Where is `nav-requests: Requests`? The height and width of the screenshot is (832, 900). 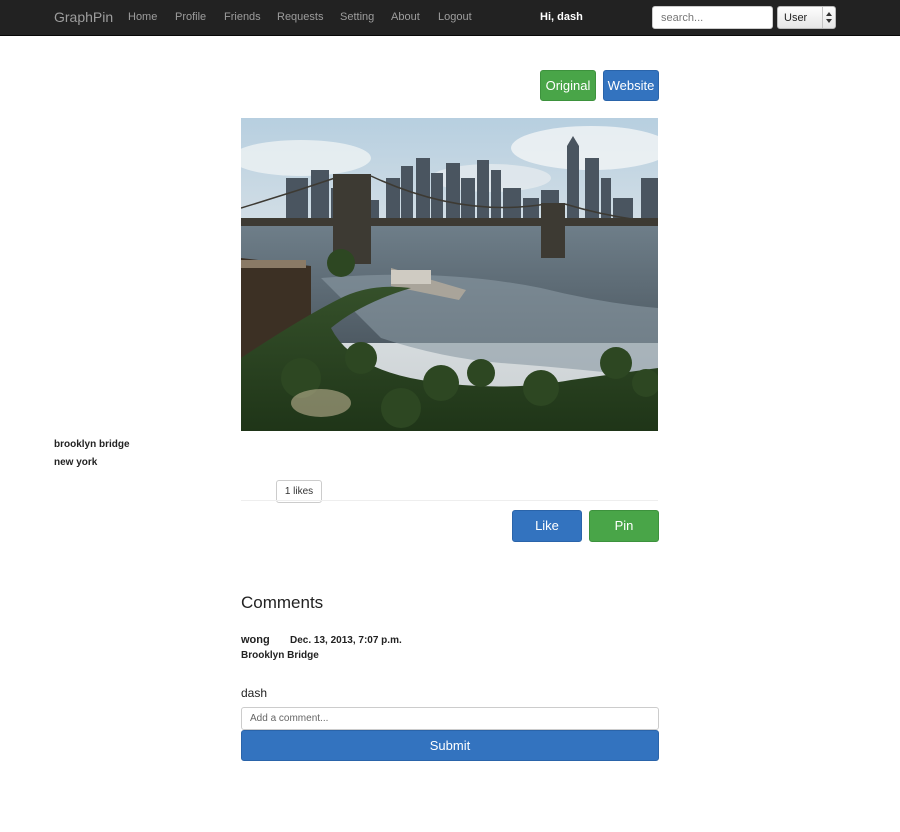
nav-requests: Requests is located at coordinates (300, 17).